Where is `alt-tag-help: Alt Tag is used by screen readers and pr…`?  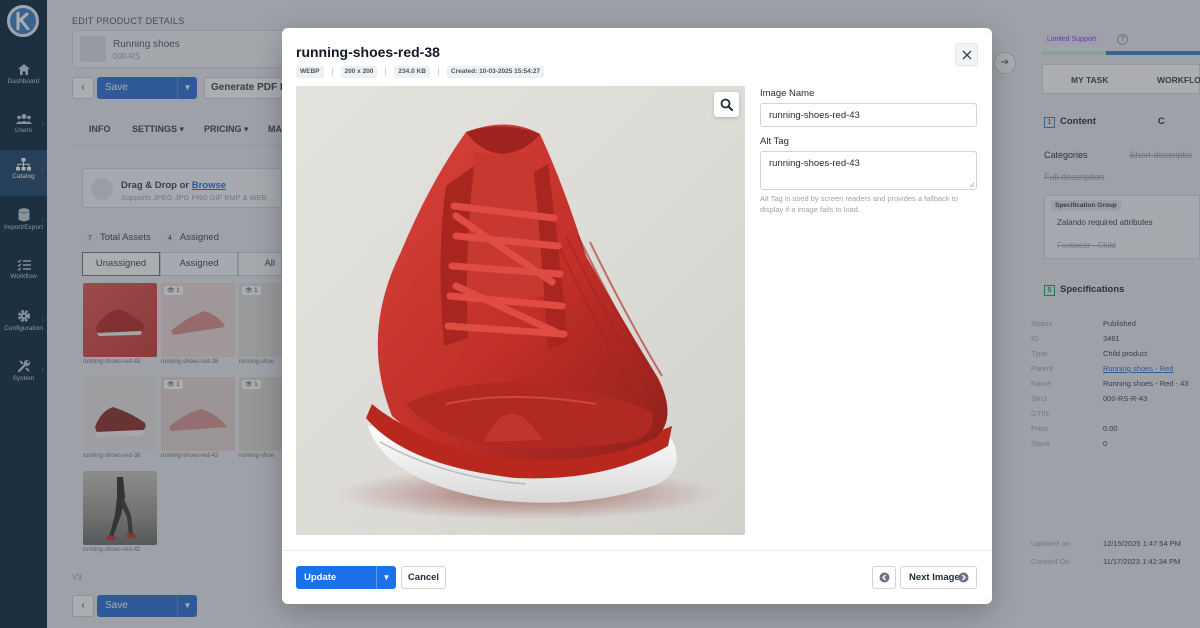 alt-tag-help: Alt Tag is used by screen readers and pr… is located at coordinates (859, 204).